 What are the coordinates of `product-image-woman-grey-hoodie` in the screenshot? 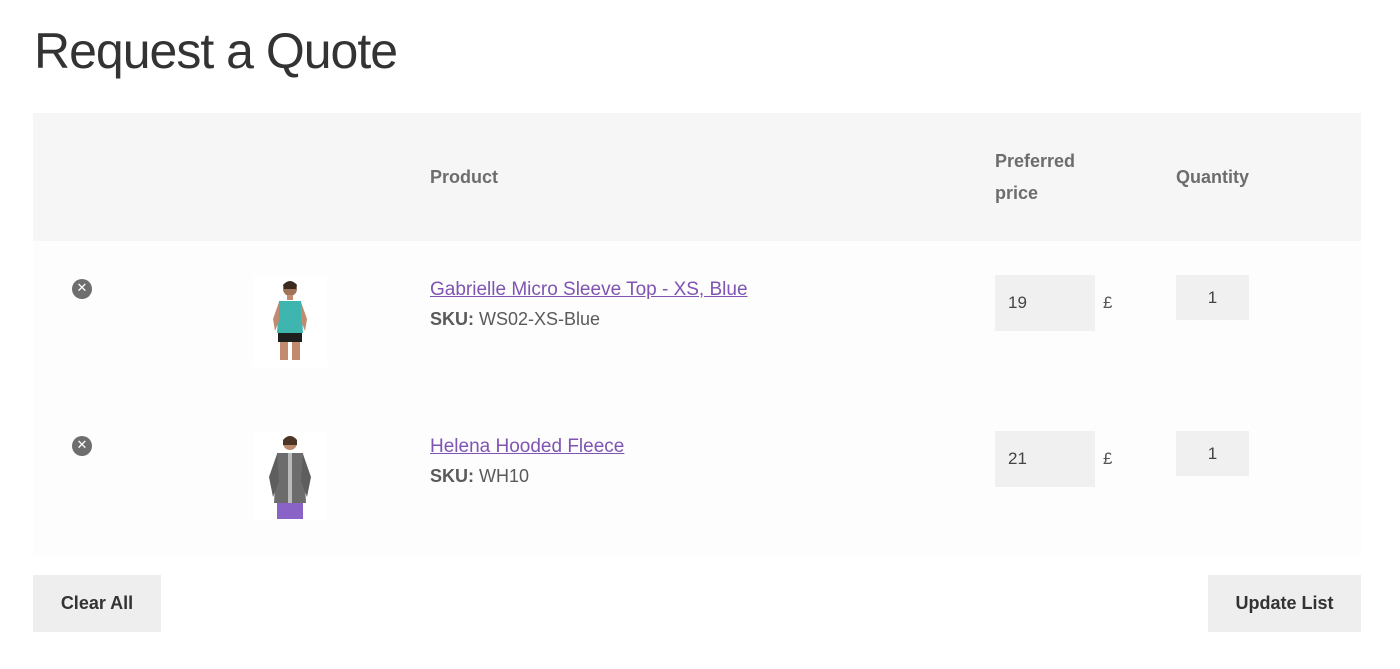 It's located at (290, 477).